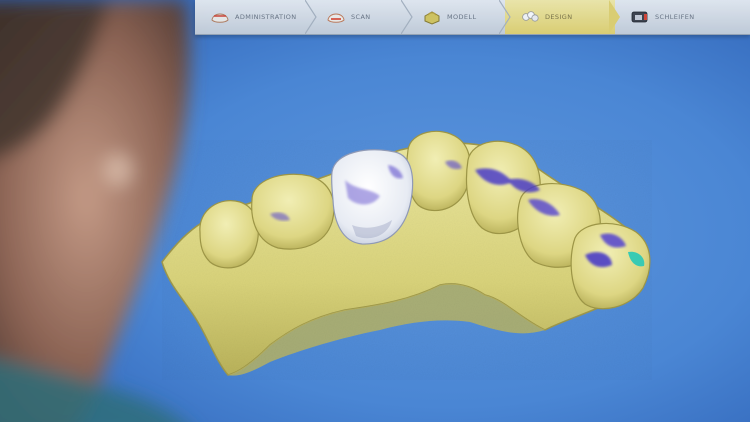 Image resolution: width=750 pixels, height=422 pixels. I want to click on step-modell: MODELL, so click(459, 17).